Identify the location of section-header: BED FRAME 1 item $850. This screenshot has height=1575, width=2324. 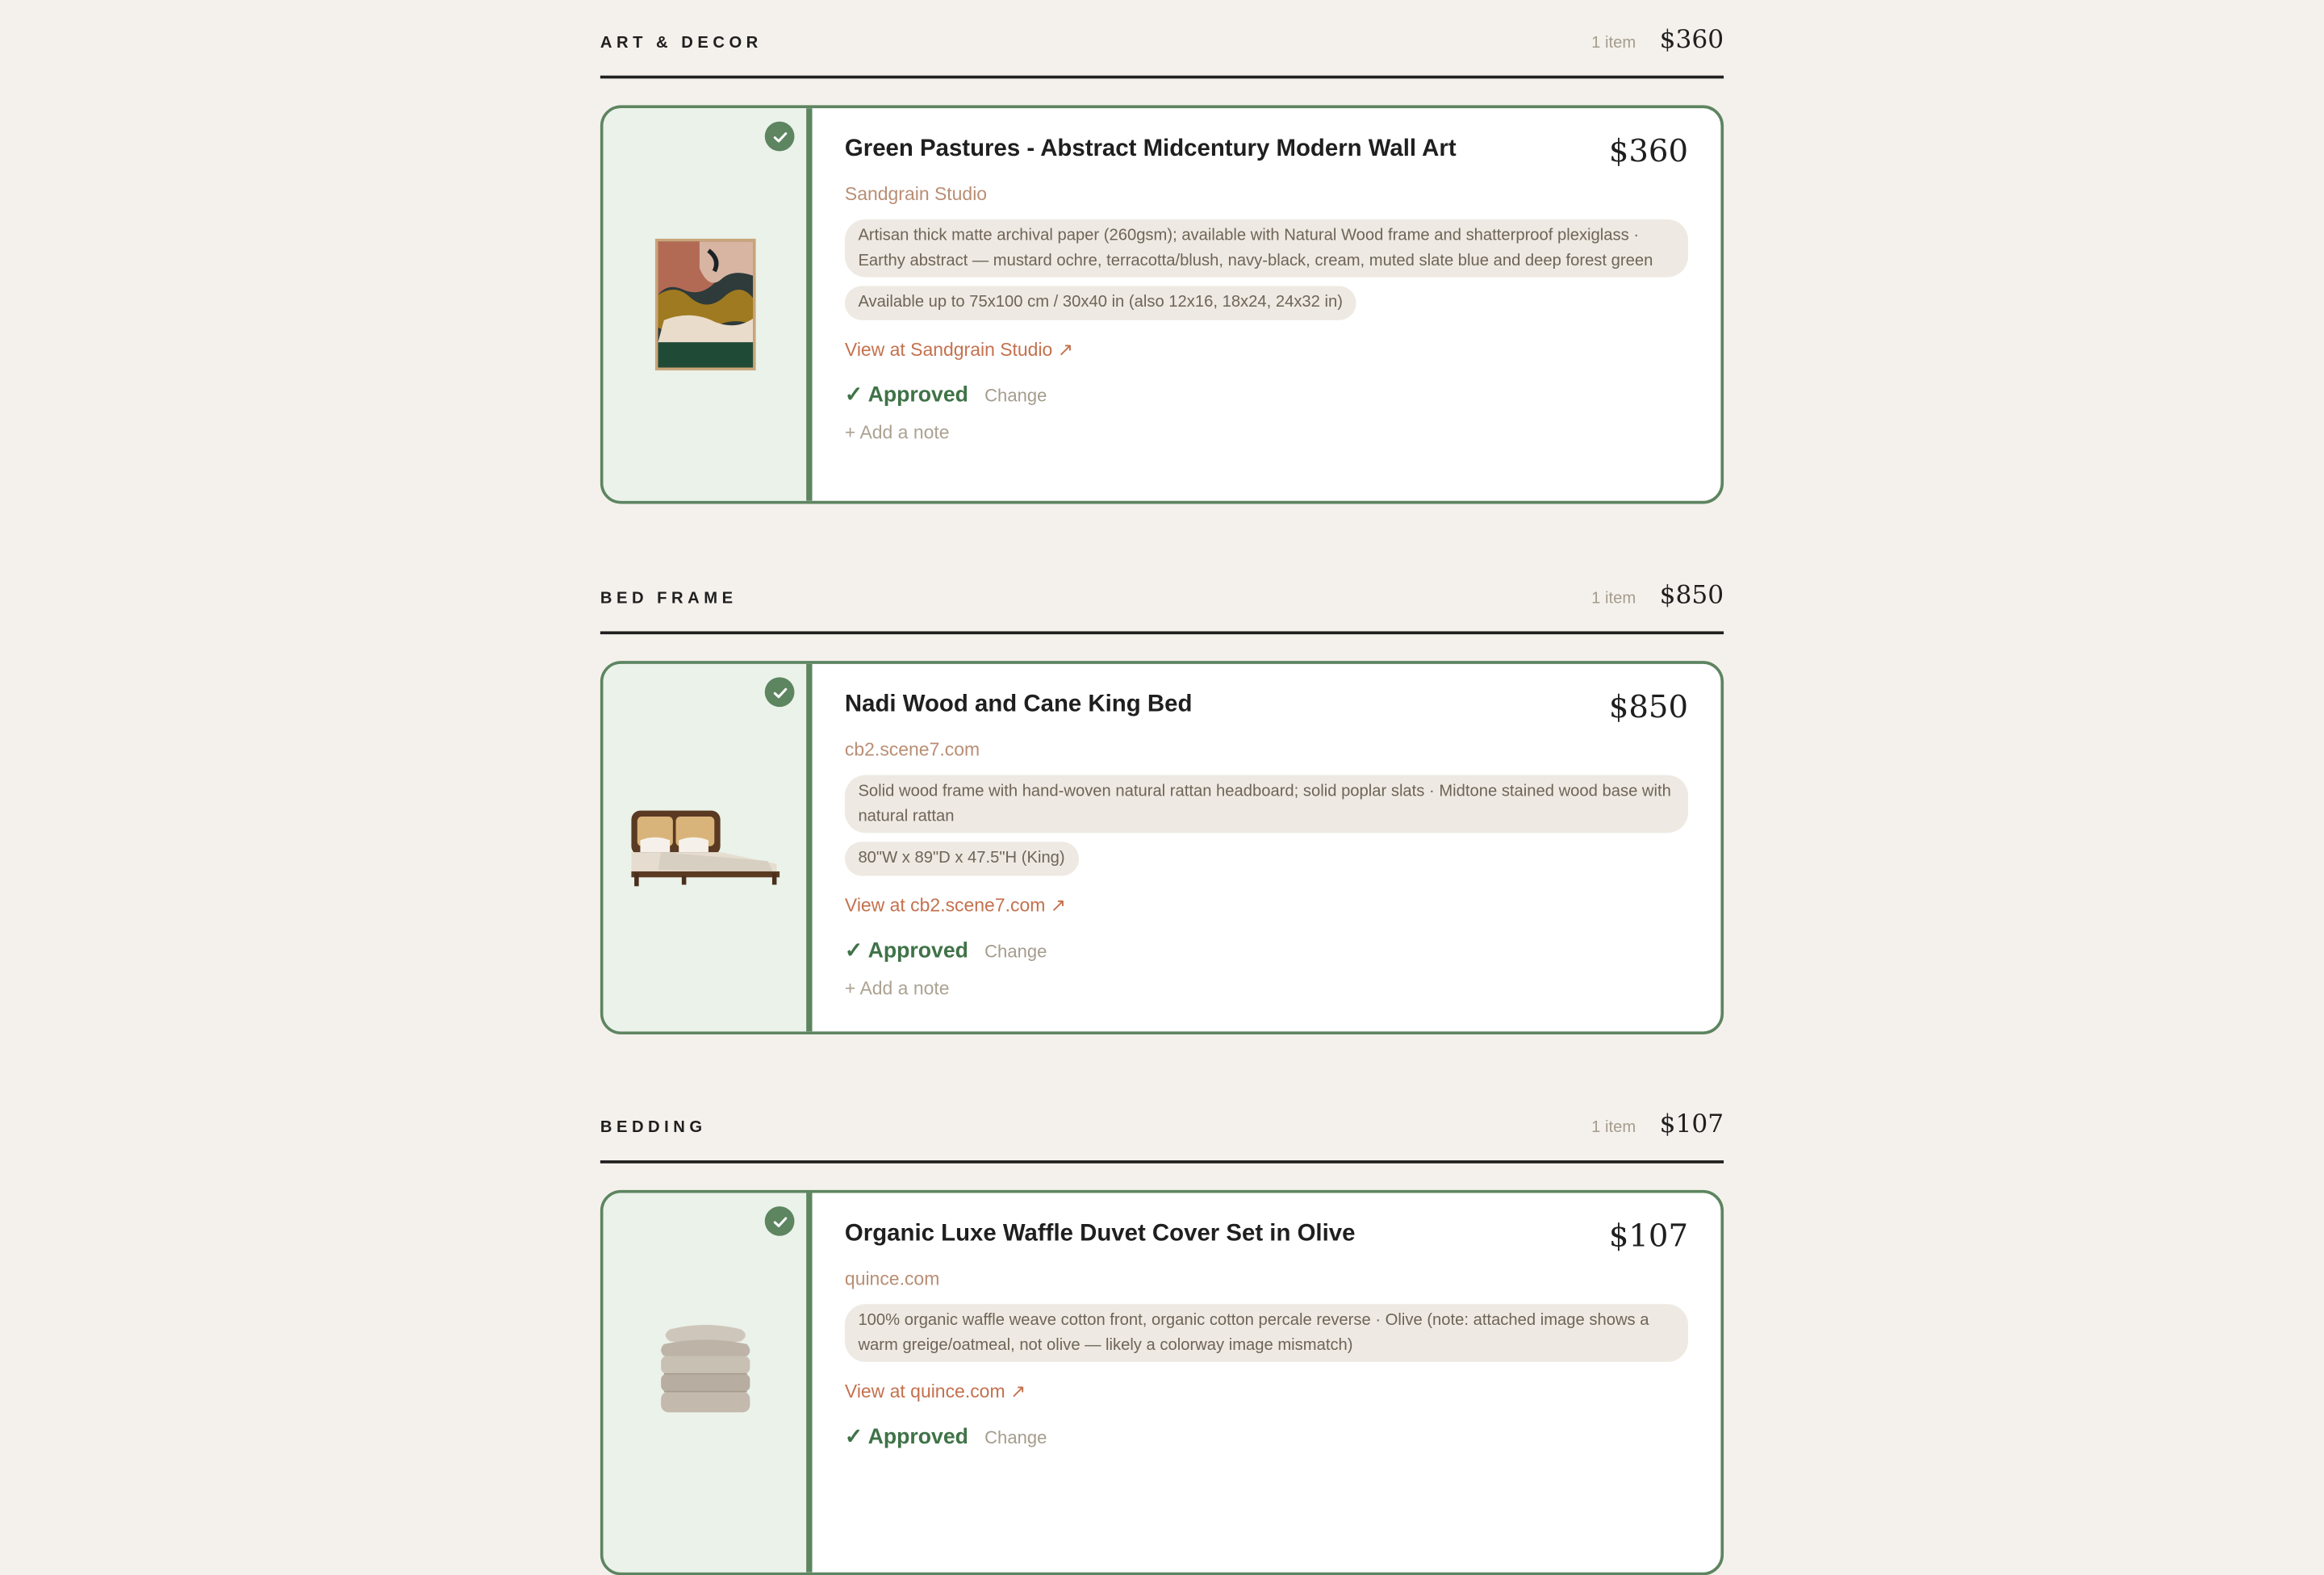
(1162, 595).